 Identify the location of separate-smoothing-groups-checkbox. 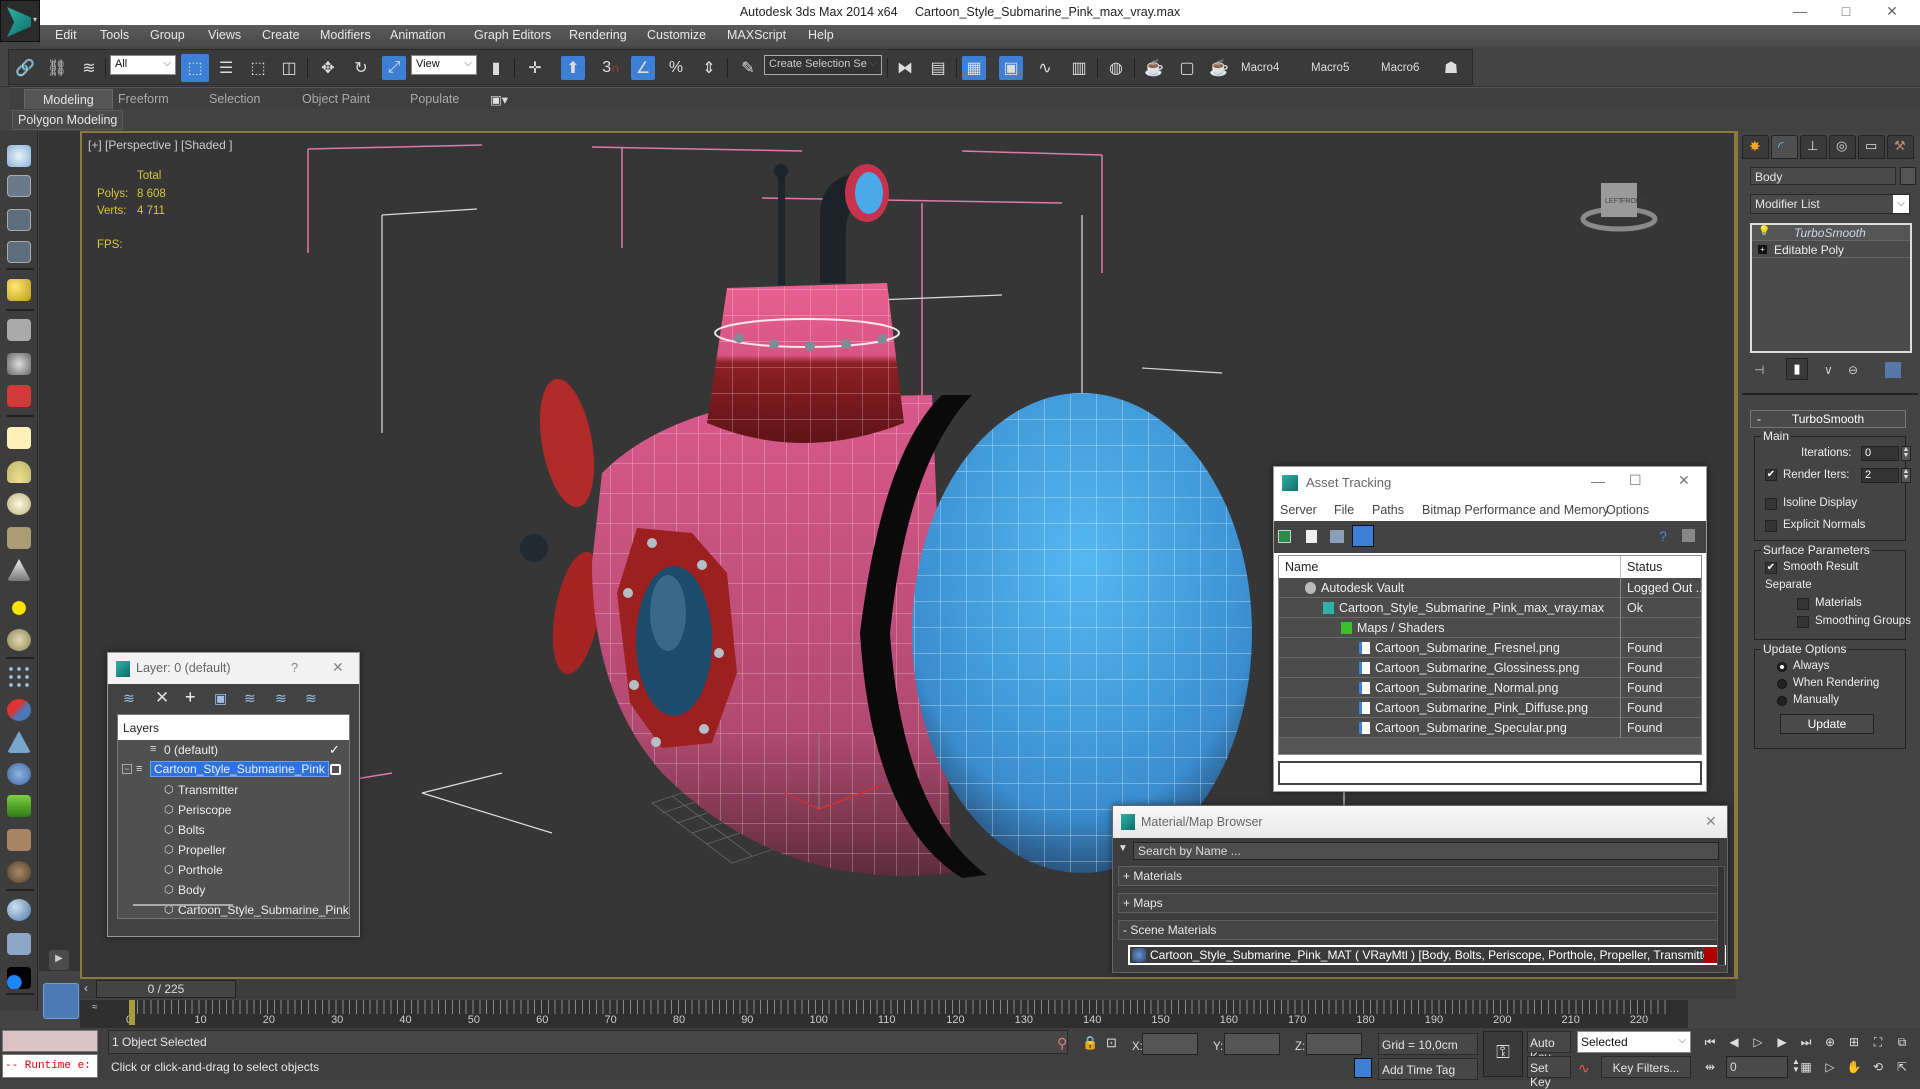
(1803, 622).